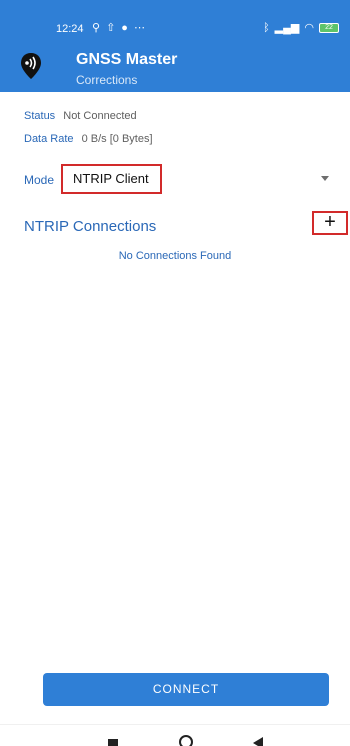 The image size is (350, 746). Describe the element at coordinates (175, 735) in the screenshot. I see `navigation-bar` at that location.